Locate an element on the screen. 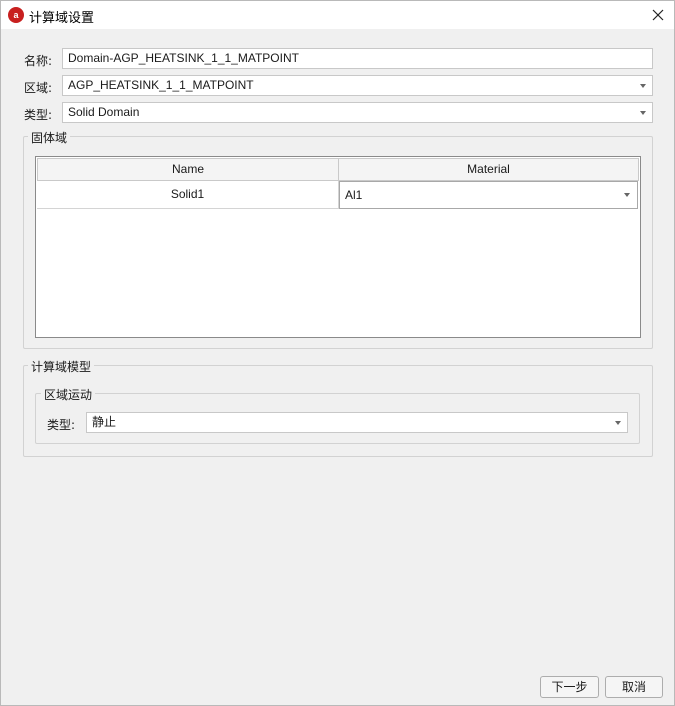 The image size is (675, 706). title-bar: a 计算域设置 is located at coordinates (337, 15).